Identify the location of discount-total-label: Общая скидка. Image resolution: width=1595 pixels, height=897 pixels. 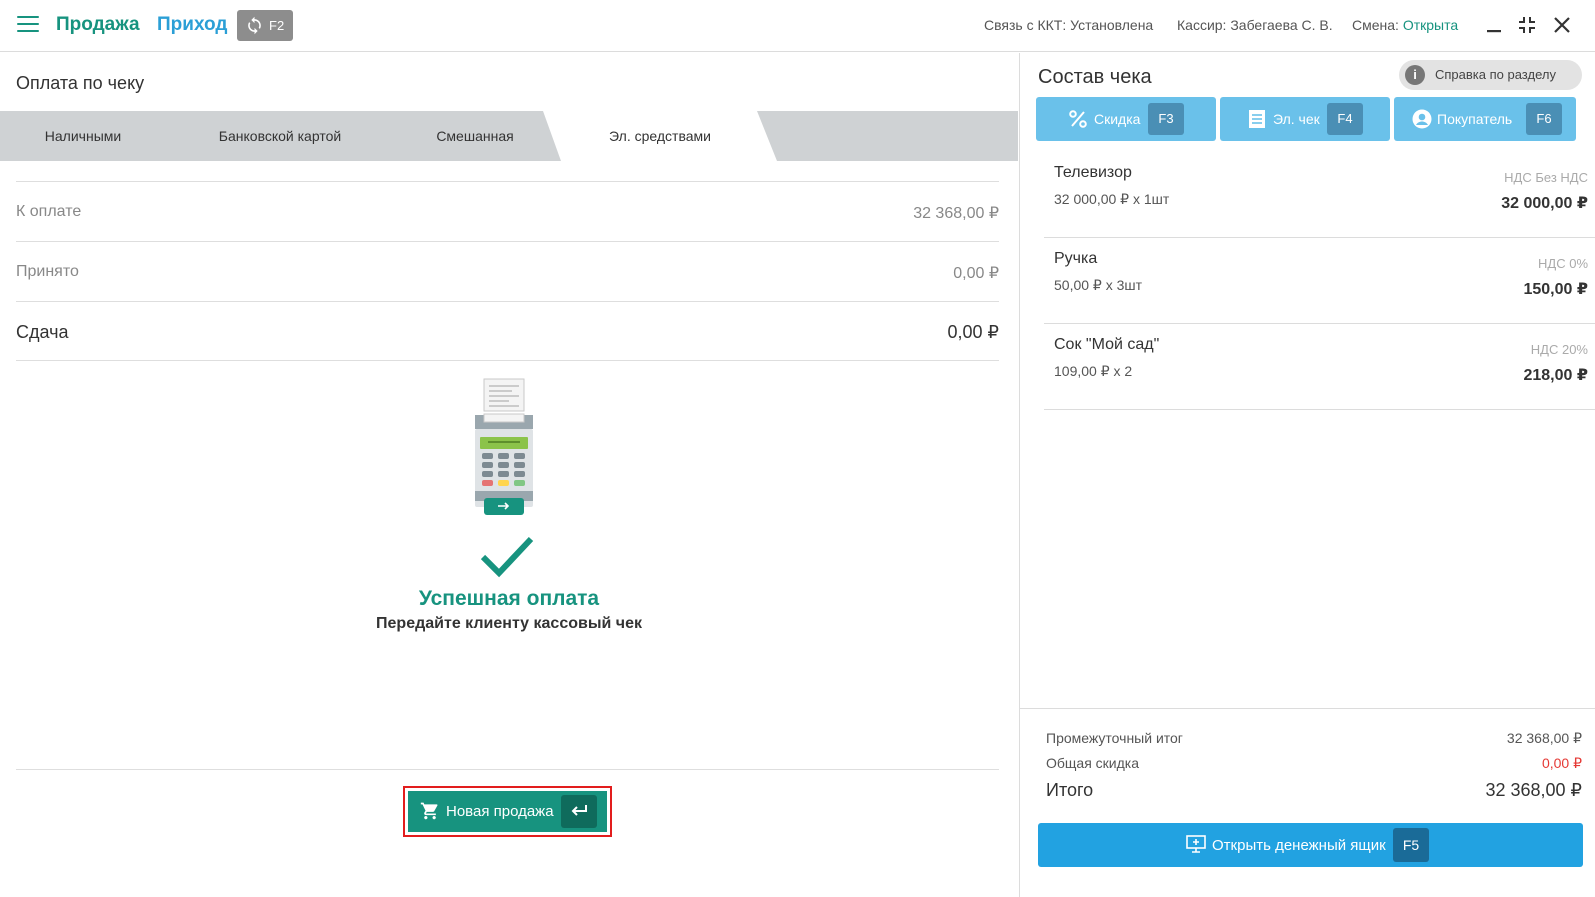
(1093, 763).